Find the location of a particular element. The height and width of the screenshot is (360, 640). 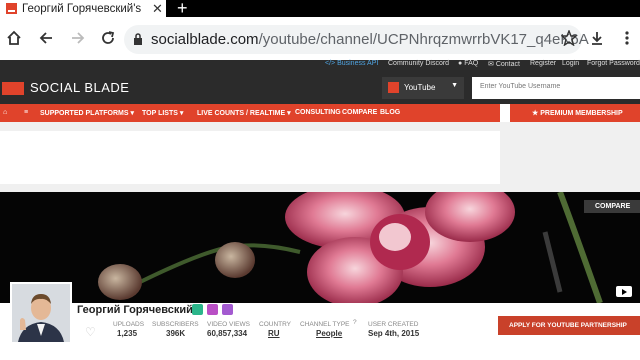

platform-select: YouTube ▼ is located at coordinates (423, 88).